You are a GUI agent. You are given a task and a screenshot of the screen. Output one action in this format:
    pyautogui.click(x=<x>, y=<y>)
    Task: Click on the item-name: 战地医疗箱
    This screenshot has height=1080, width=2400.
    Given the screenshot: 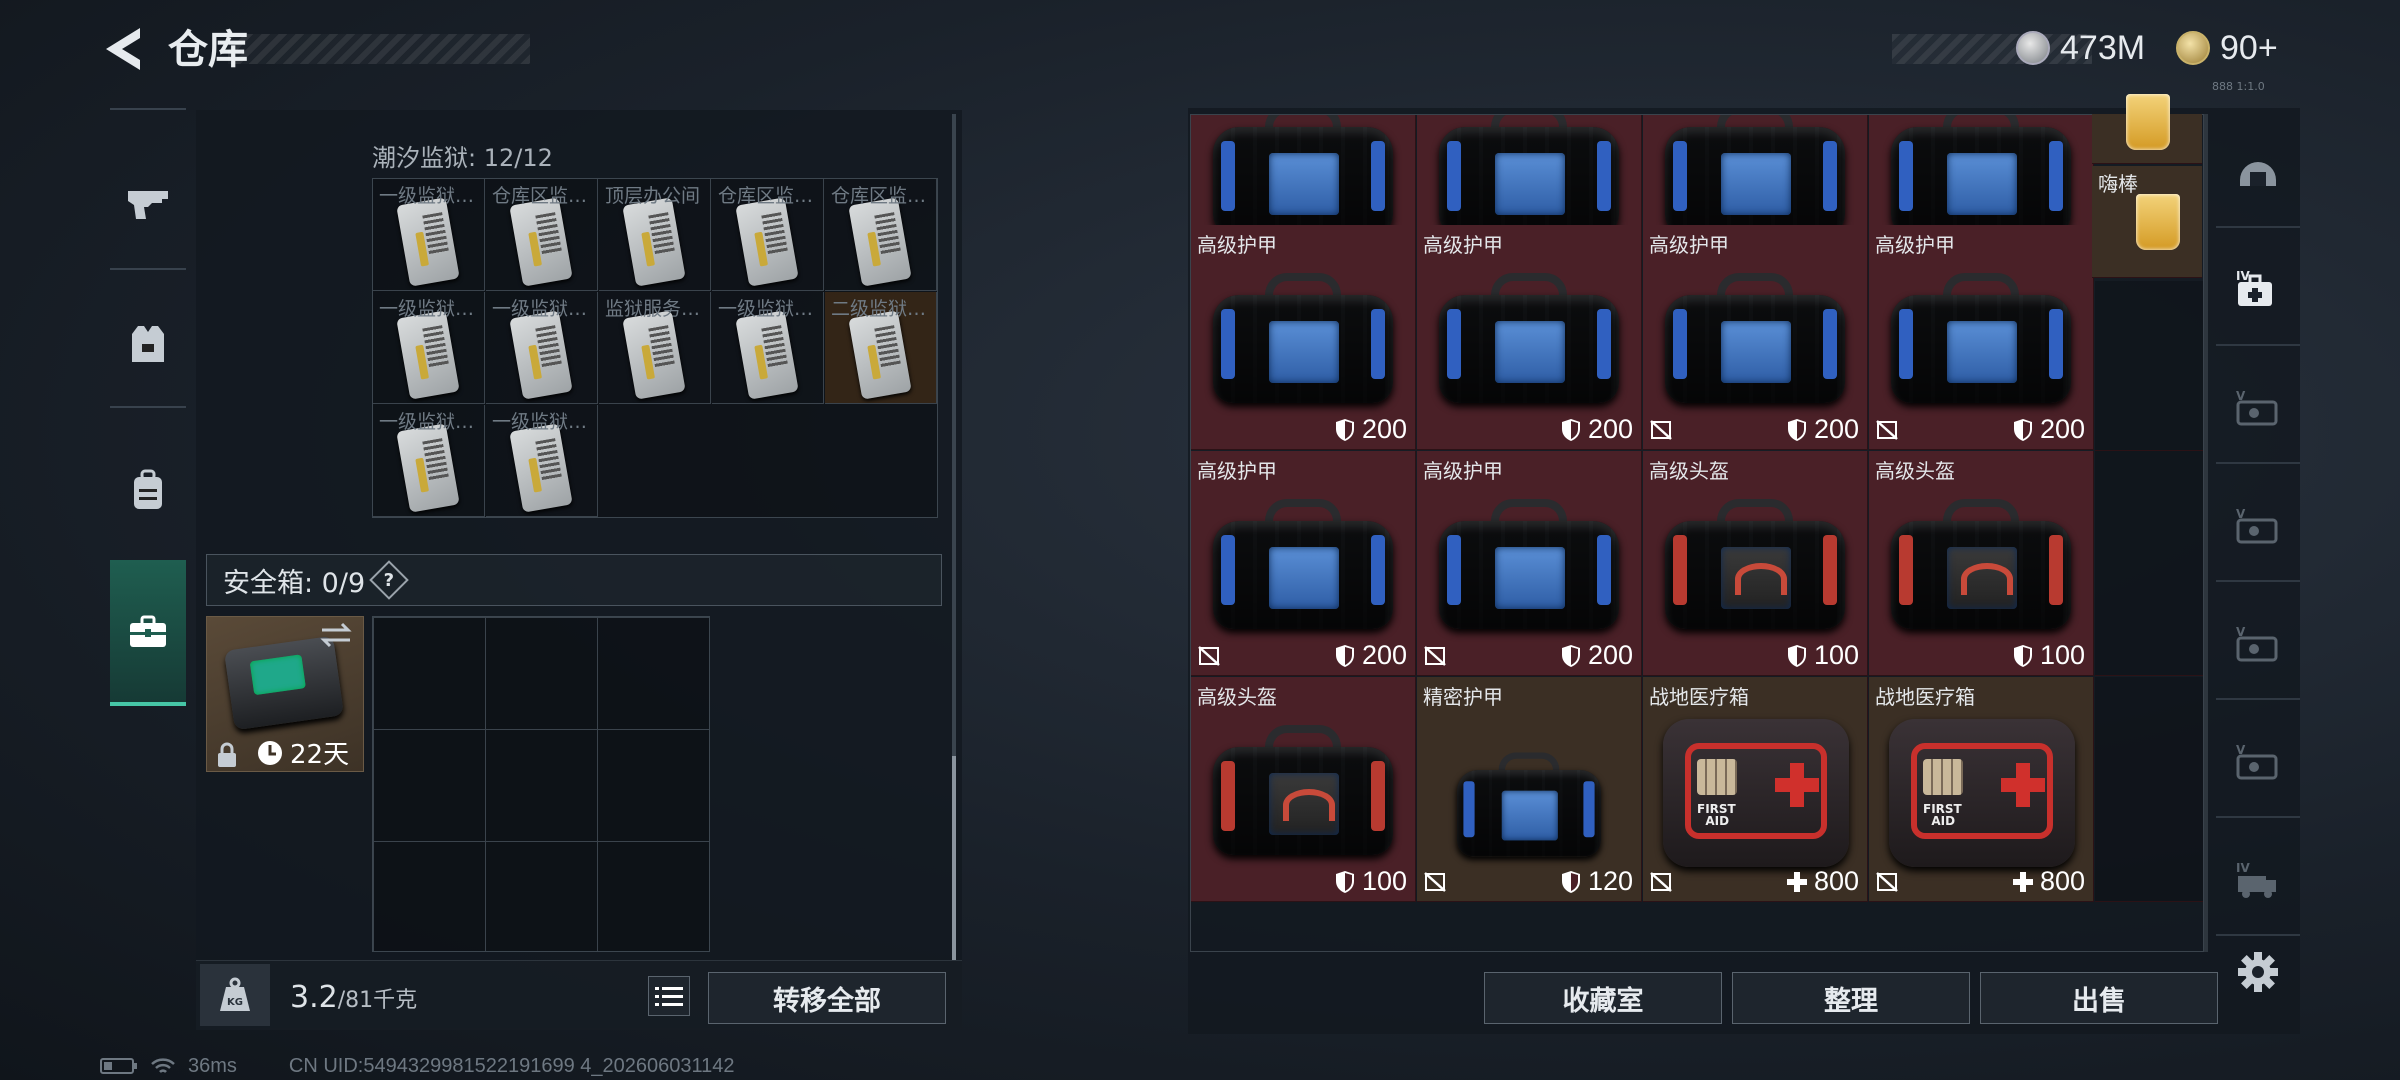 What is the action you would take?
    pyautogui.click(x=1925, y=697)
    